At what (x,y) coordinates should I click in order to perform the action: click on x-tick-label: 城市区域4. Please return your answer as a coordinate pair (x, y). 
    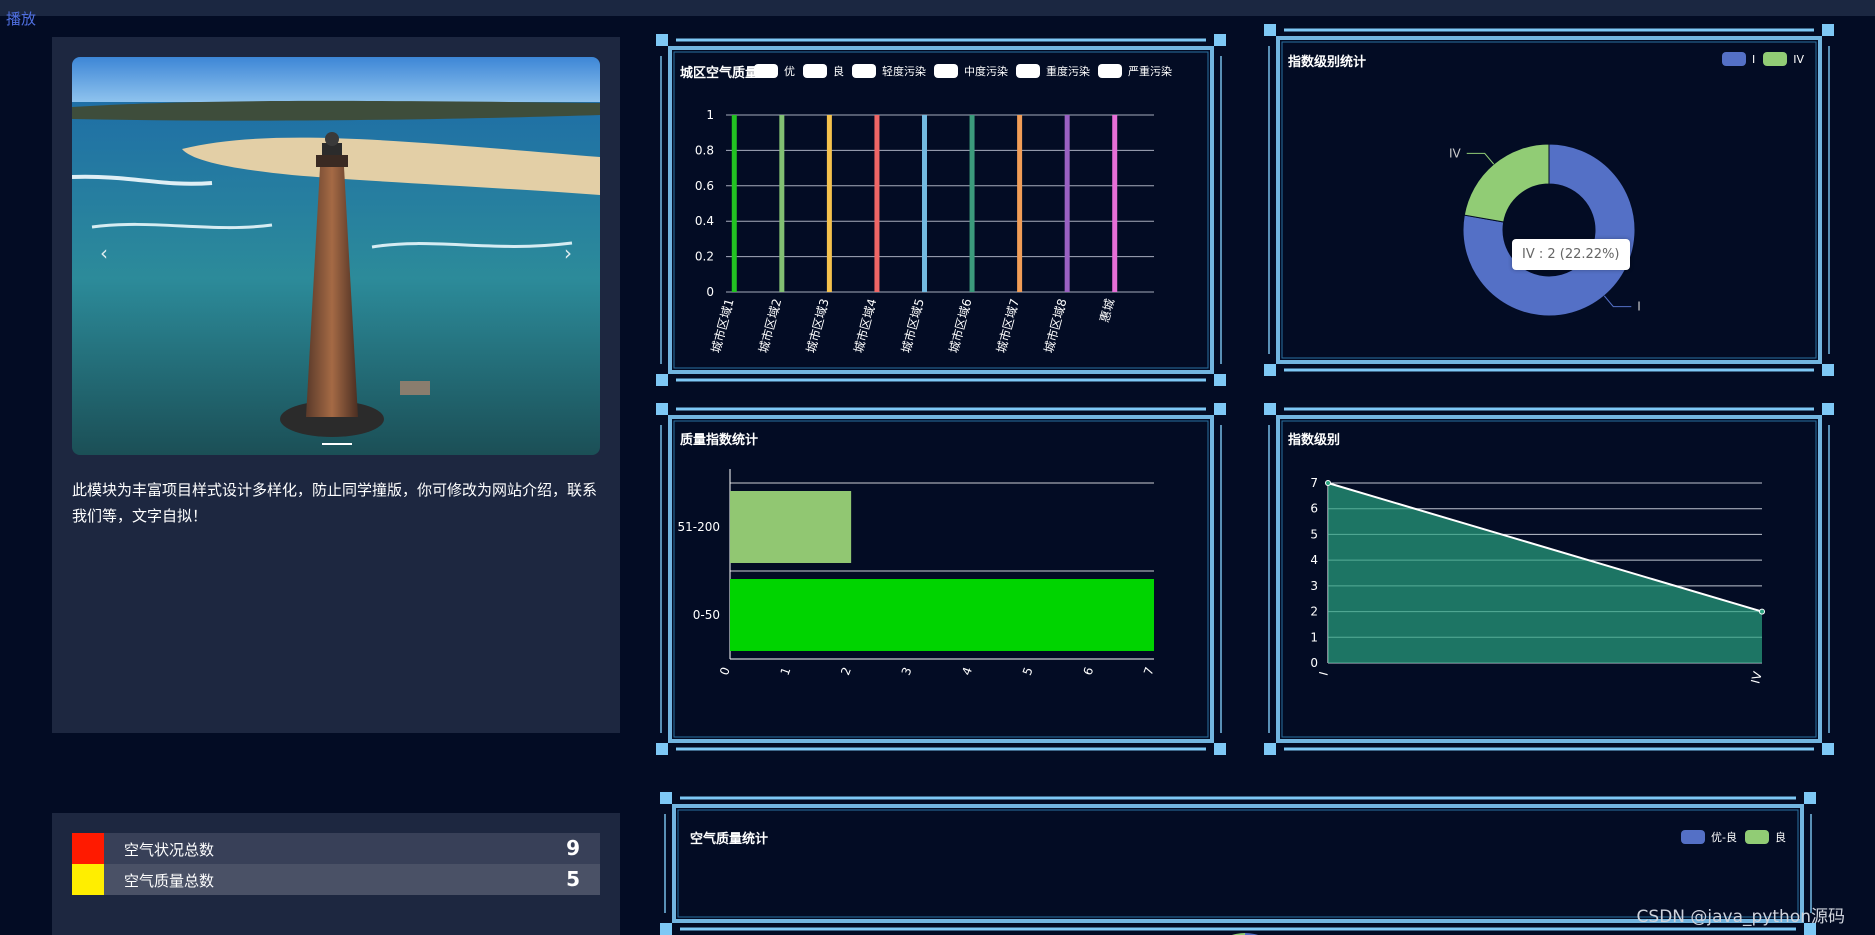
    Looking at the image, I should click on (864, 326).